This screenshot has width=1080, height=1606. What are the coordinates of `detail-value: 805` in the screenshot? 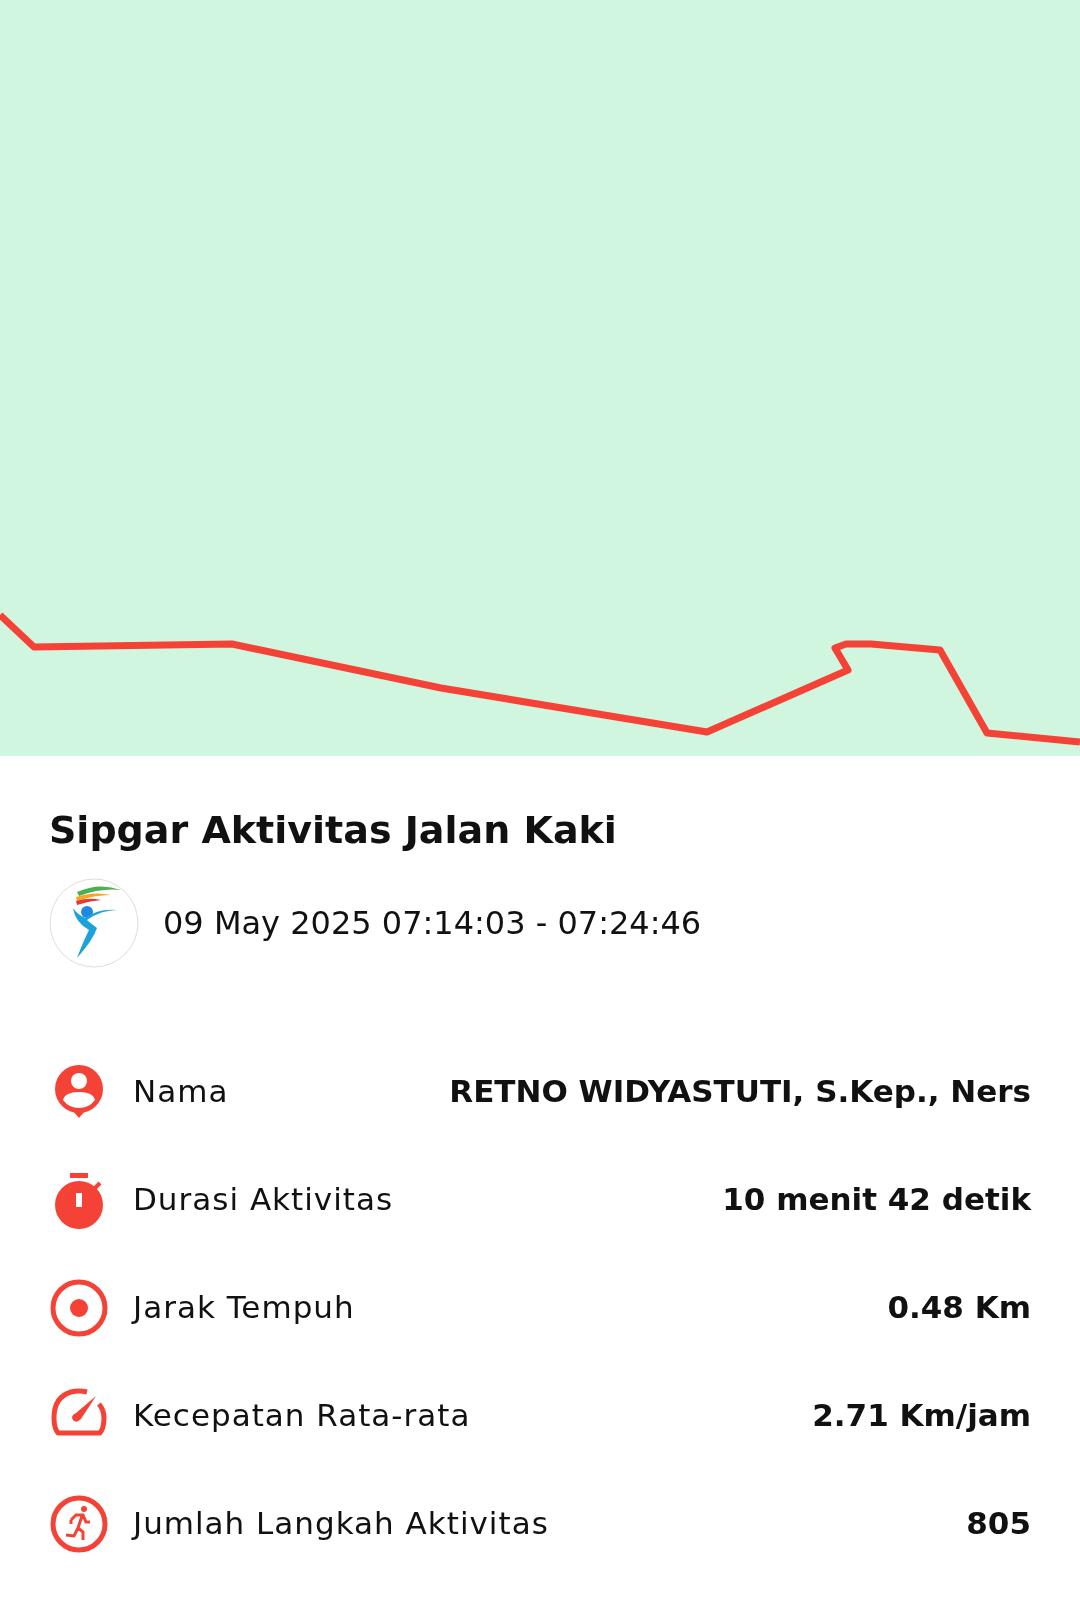 It's located at (998, 1524).